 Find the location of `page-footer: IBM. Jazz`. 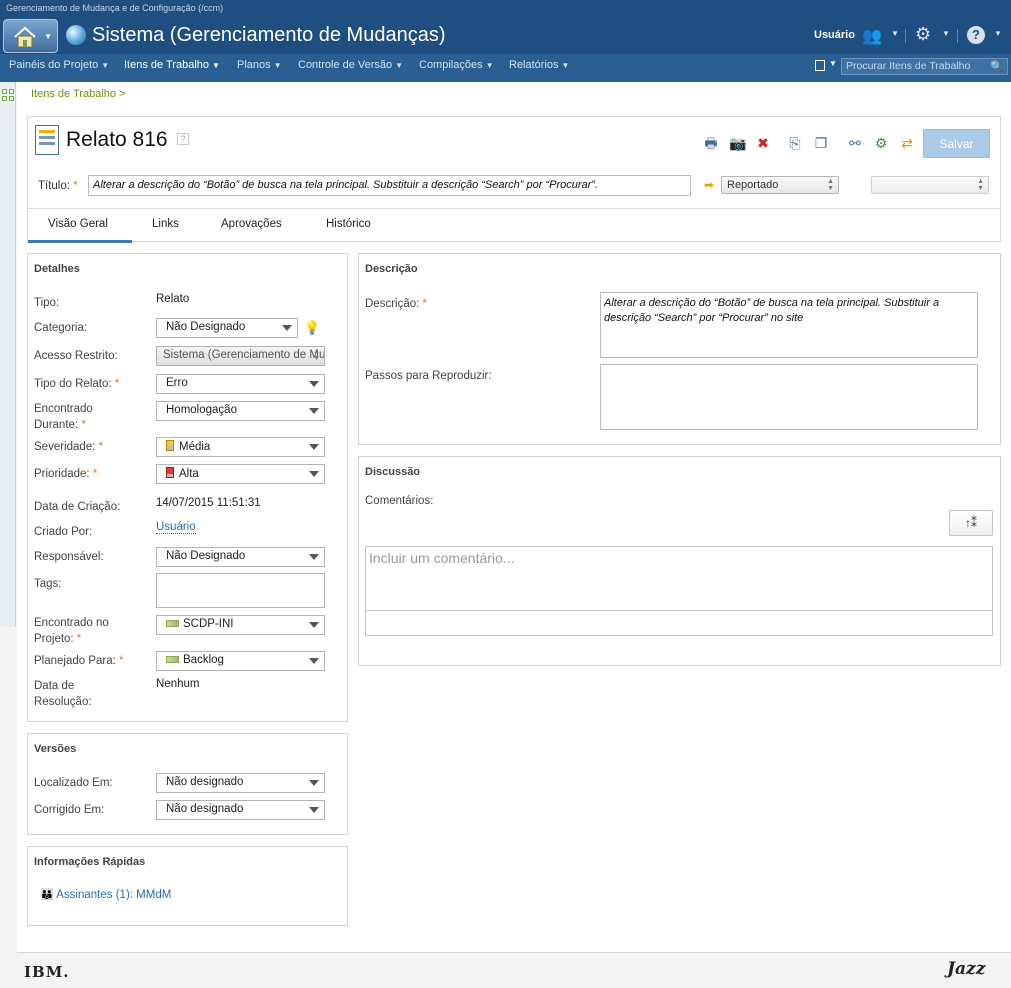

page-footer: IBM. Jazz is located at coordinates (514, 970).